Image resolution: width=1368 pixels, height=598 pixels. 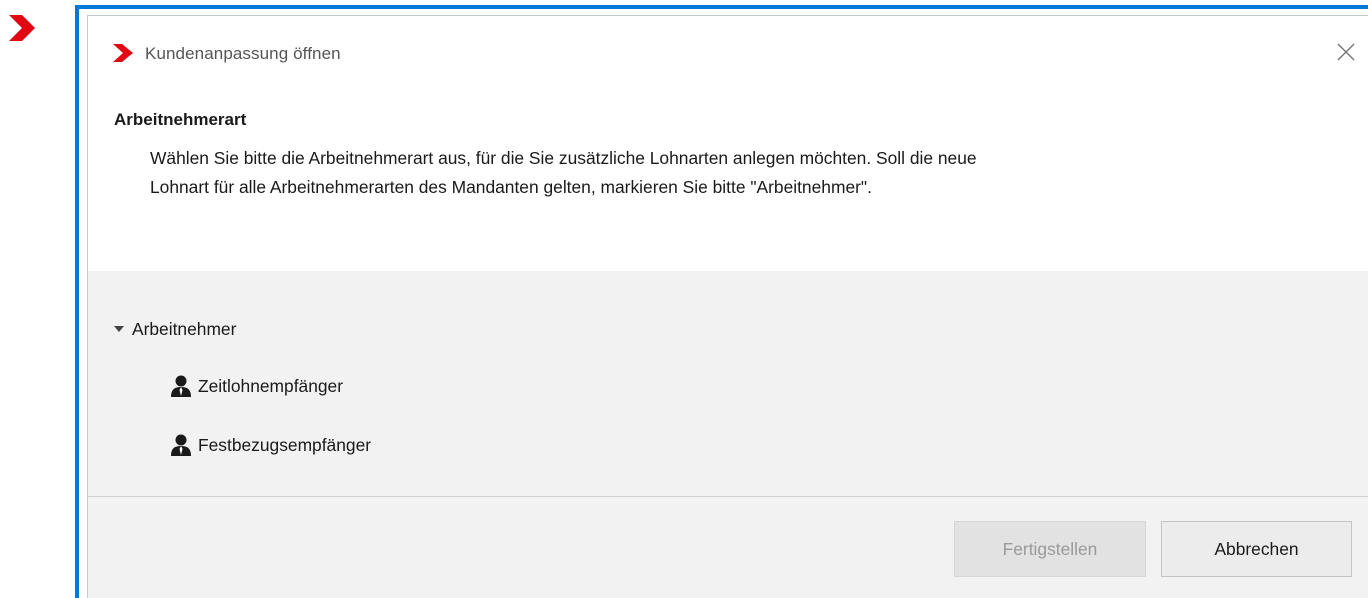 I want to click on caret-down-icon, so click(x=119, y=329).